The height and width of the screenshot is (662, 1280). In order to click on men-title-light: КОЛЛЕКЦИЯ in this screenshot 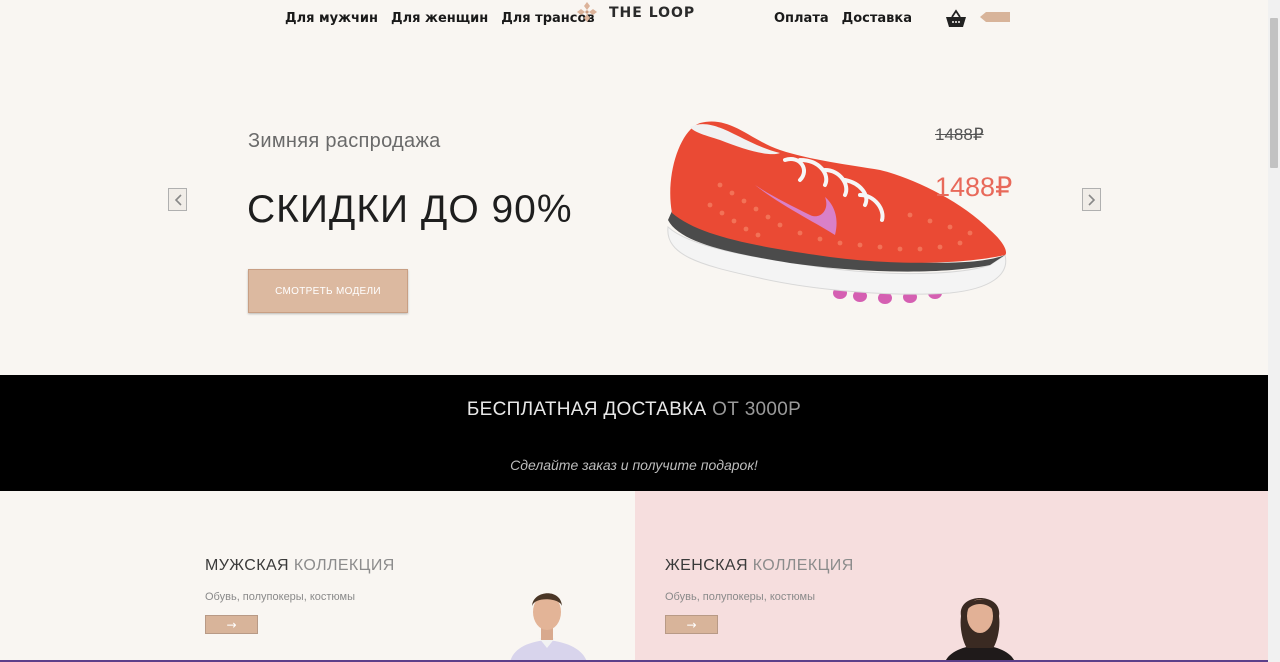, I will do `click(344, 565)`.